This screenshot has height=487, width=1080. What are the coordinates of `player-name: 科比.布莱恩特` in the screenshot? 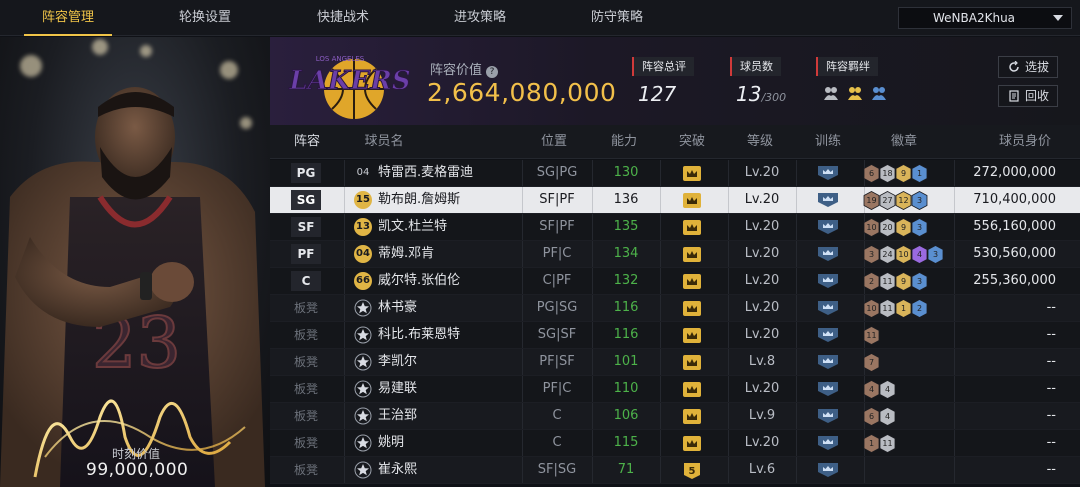 It's located at (419, 335).